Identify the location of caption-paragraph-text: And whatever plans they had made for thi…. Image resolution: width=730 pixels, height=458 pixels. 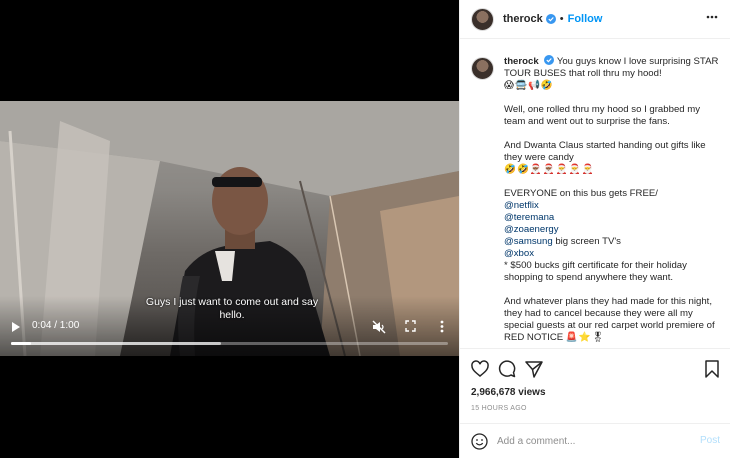
(609, 319).